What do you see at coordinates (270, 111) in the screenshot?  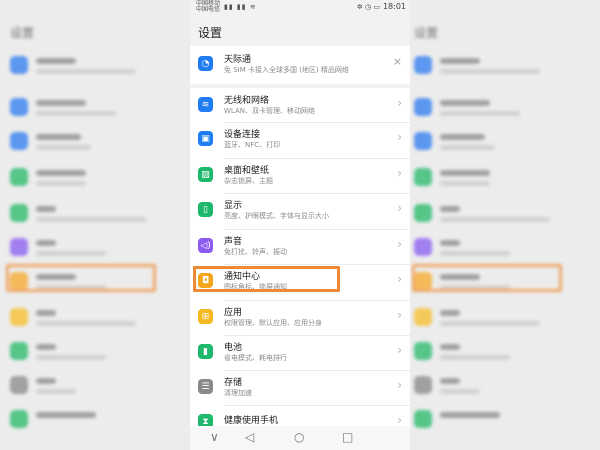 I see `settings-item-subtitle: WLAN、双卡管理、移动网络` at bounding box center [270, 111].